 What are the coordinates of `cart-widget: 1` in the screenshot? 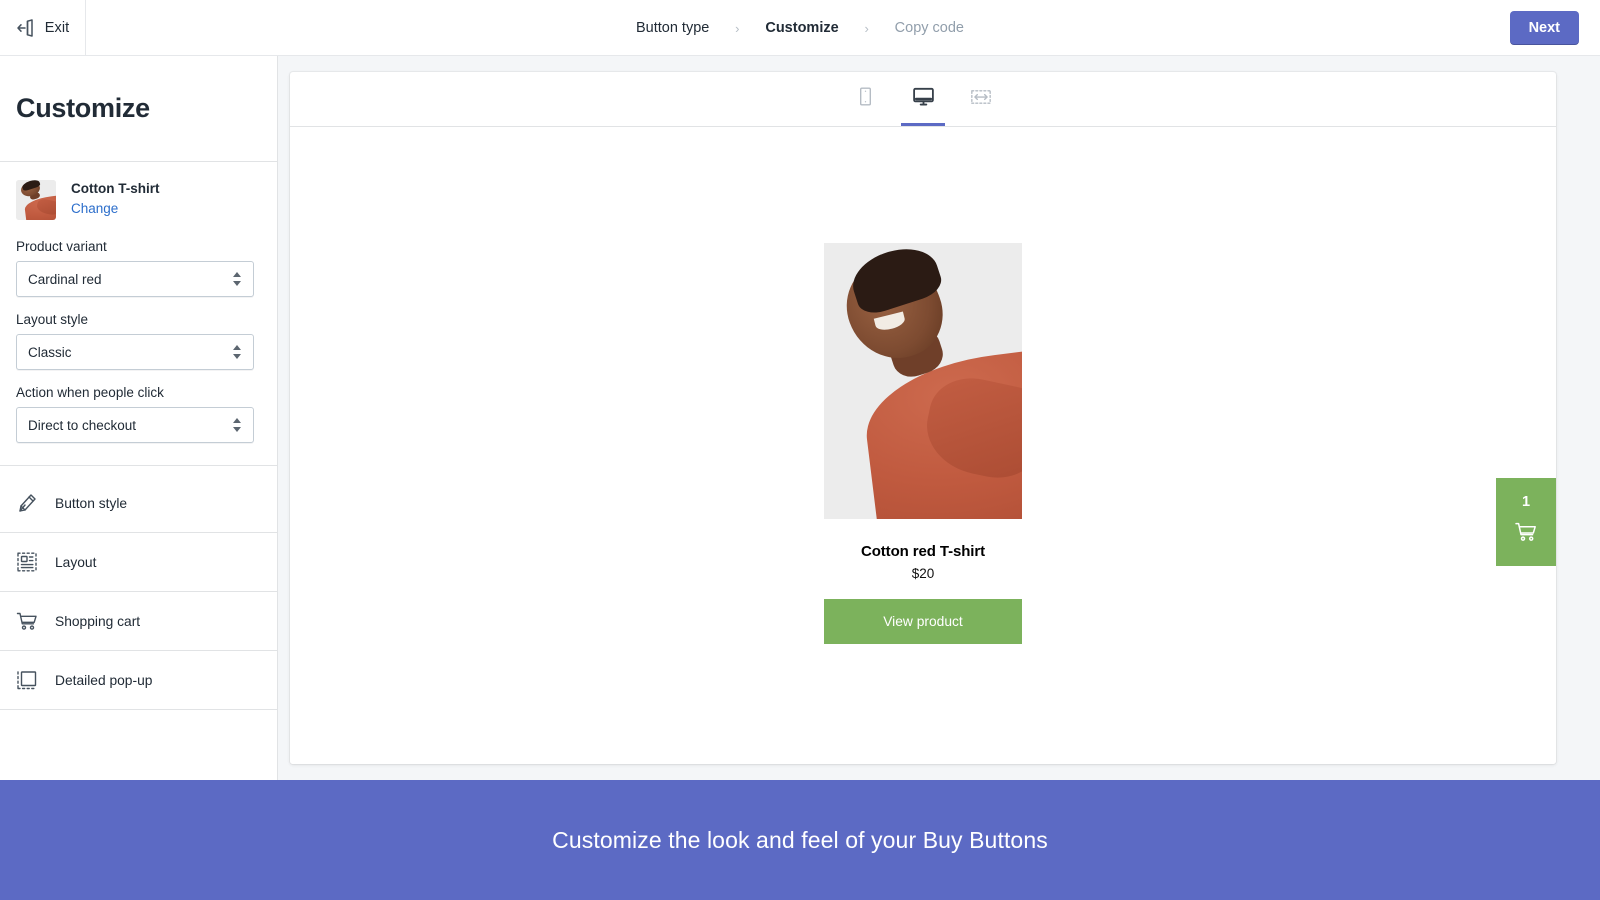 It's located at (1526, 522).